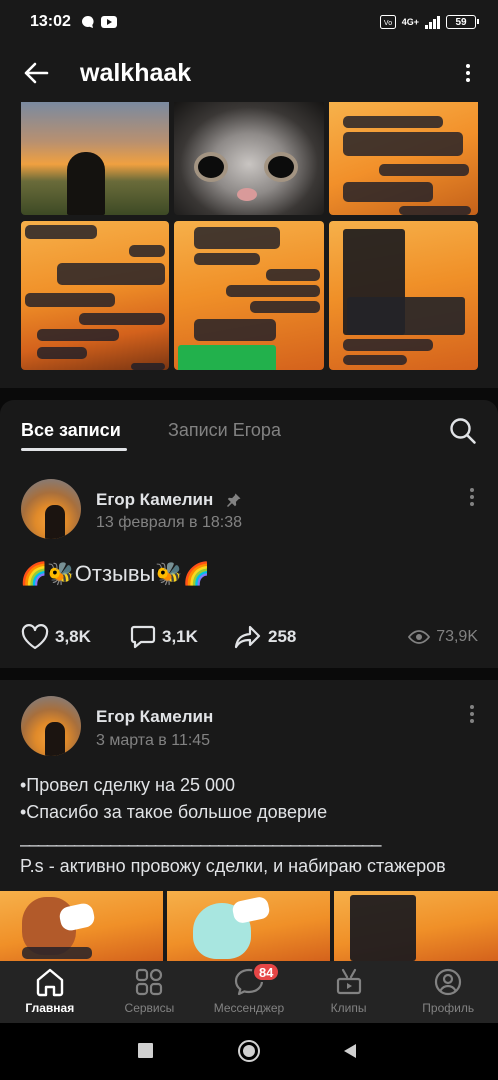  Describe the element at coordinates (234, 500) in the screenshot. I see `pin-icon` at that location.